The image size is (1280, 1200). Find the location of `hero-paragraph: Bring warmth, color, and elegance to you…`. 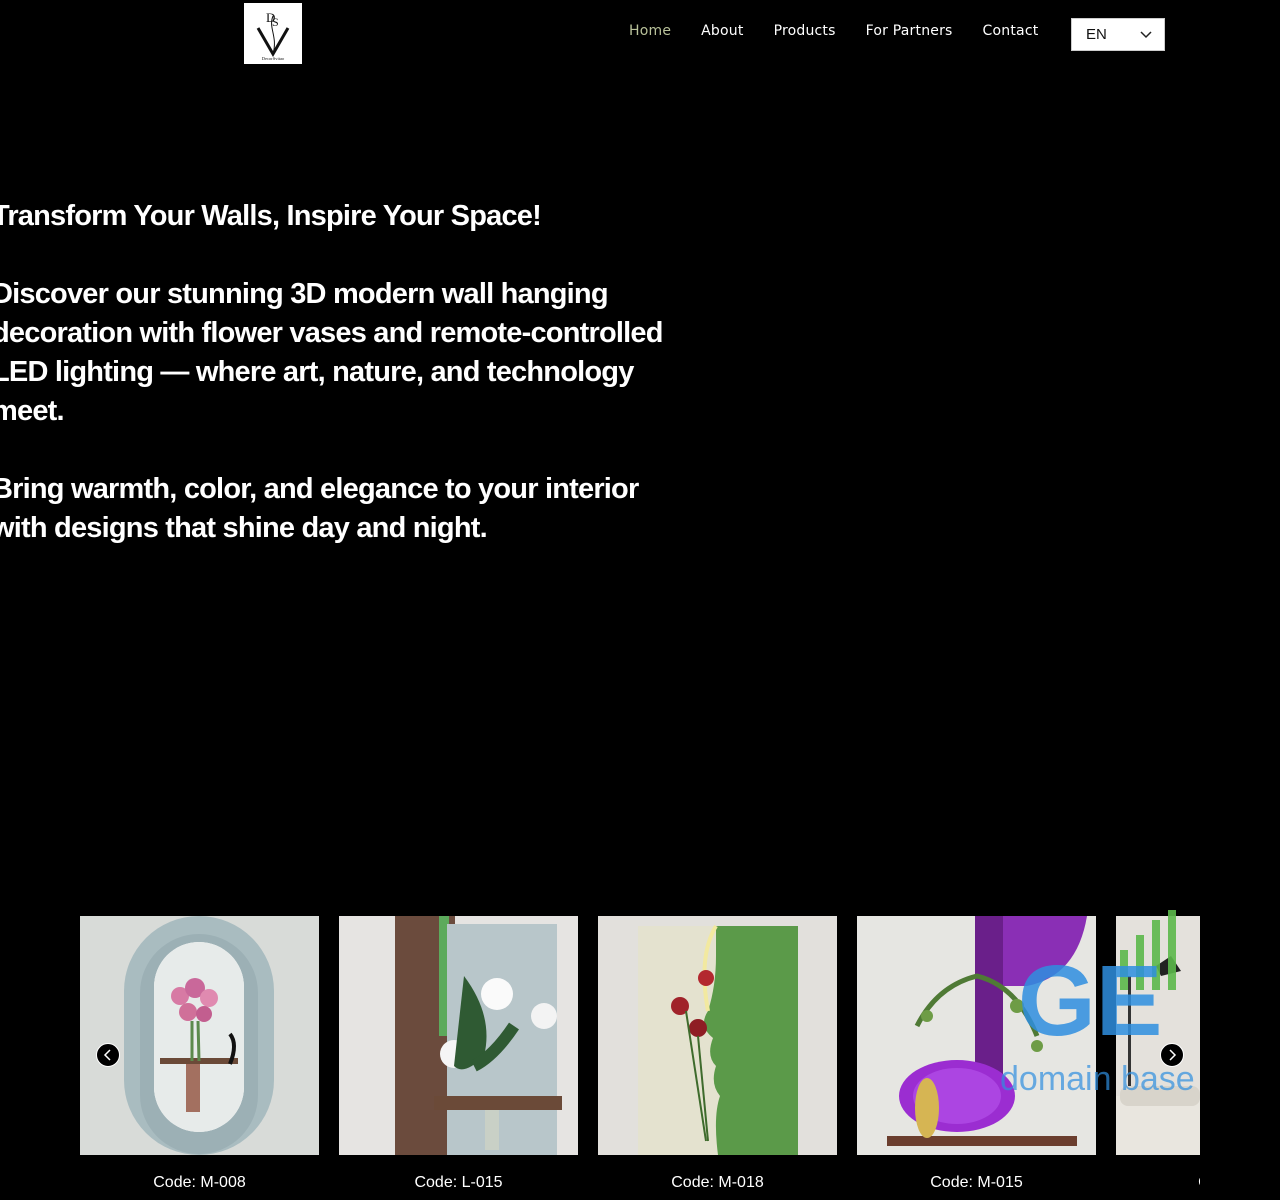

hero-paragraph: Bring warmth, color, and elegance to you… is located at coordinates (319, 508).